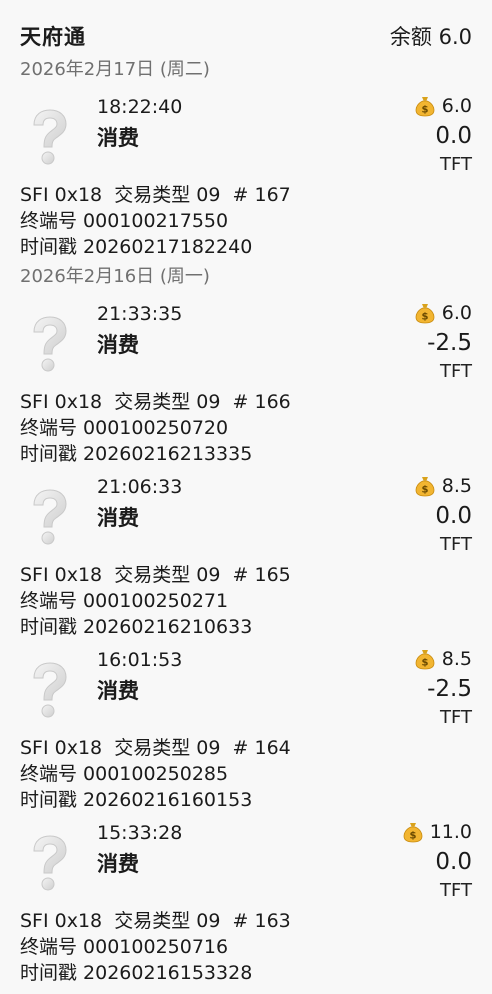  What do you see at coordinates (430, 37) in the screenshot?
I see `card-balance: 余额 6.0` at bounding box center [430, 37].